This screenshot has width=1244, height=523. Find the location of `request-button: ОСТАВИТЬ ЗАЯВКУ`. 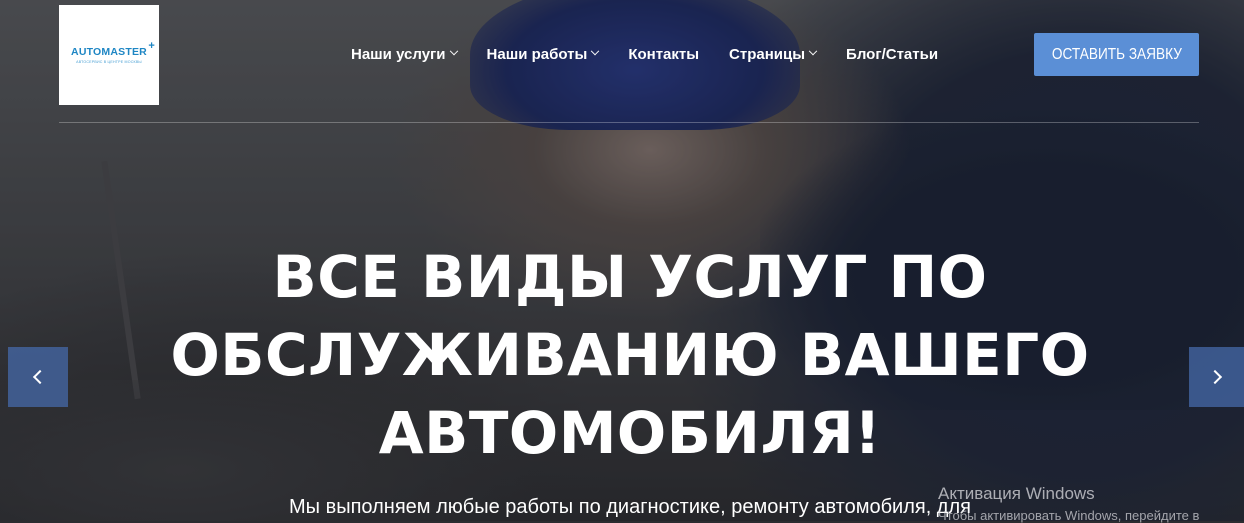

request-button: ОСТАВИТЬ ЗАЯВКУ is located at coordinates (1116, 54).